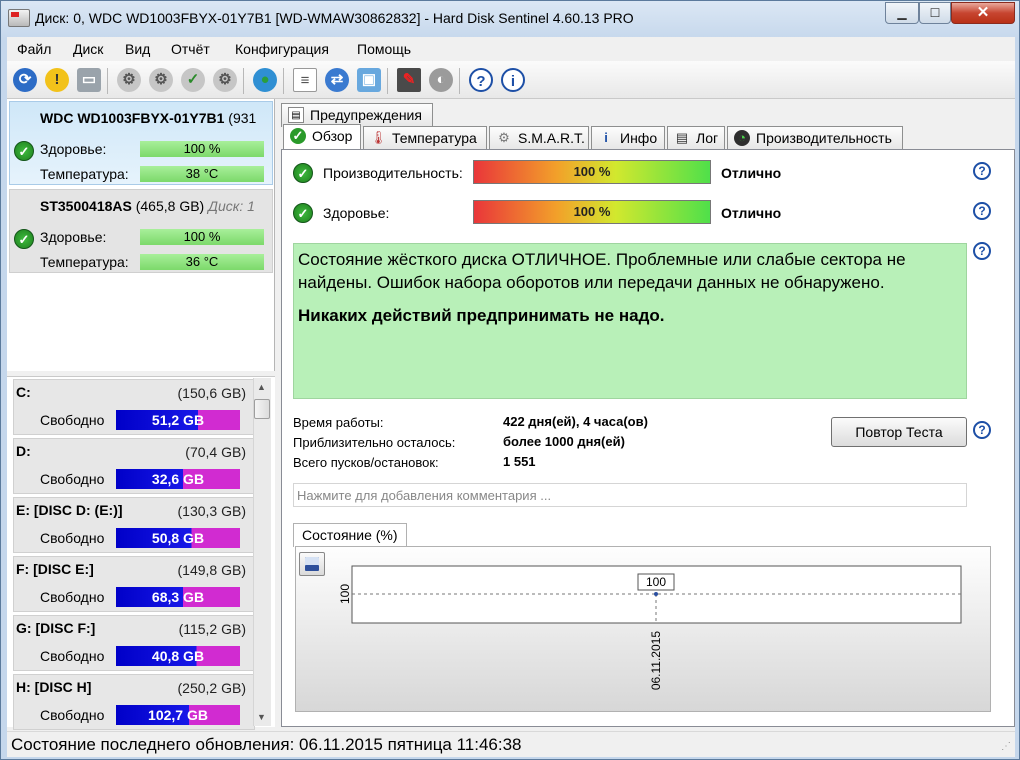 The image size is (1020, 760). I want to click on action-text: Никаких действий предпринимать не надо., so click(481, 315).